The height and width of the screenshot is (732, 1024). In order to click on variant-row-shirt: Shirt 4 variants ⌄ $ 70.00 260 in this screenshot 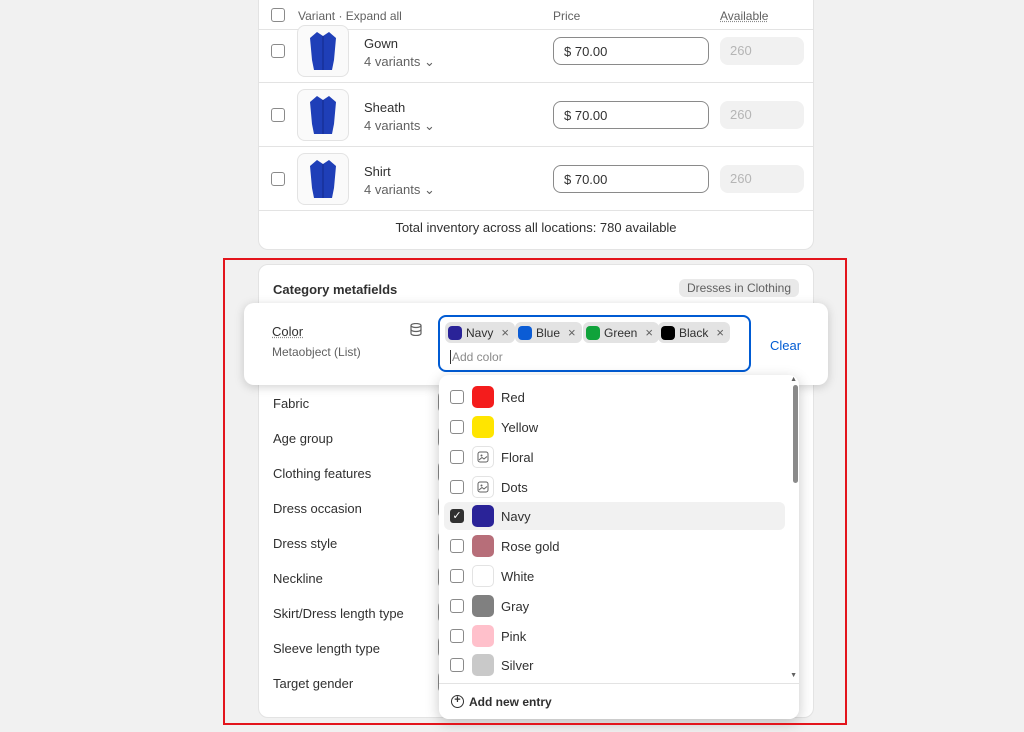, I will do `click(536, 179)`.